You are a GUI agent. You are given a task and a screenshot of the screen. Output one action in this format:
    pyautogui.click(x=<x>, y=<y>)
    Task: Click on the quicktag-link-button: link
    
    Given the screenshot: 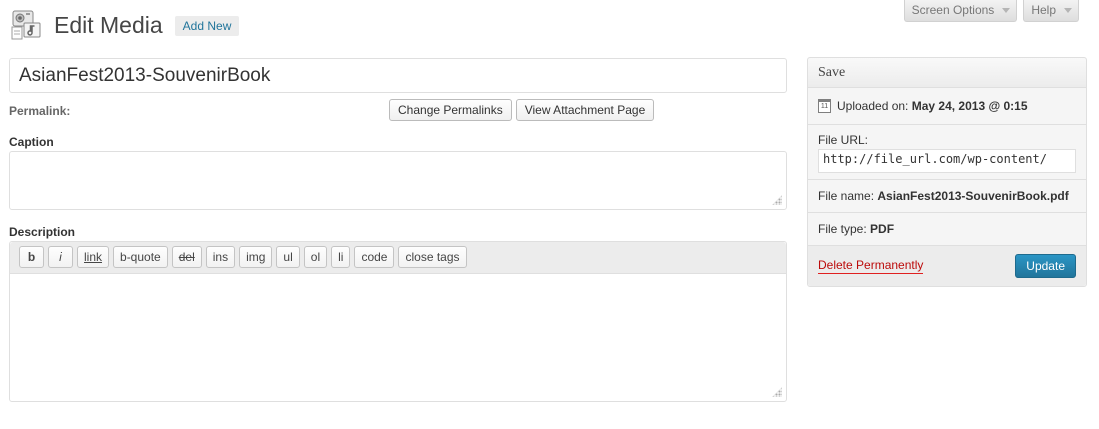 What is the action you would take?
    pyautogui.click(x=93, y=257)
    